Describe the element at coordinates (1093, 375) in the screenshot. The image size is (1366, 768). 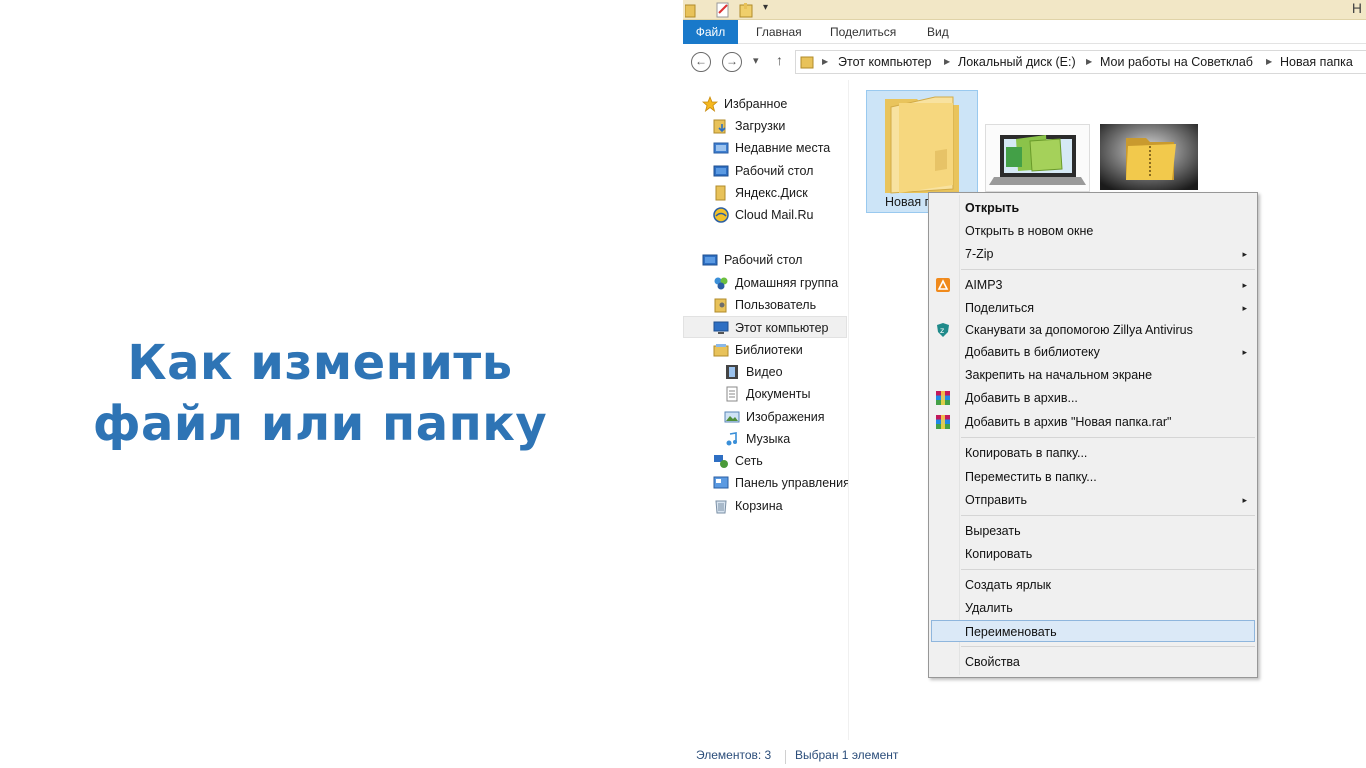
I see `menu-item-pin-to-start: Закрепить на начальном экране` at that location.